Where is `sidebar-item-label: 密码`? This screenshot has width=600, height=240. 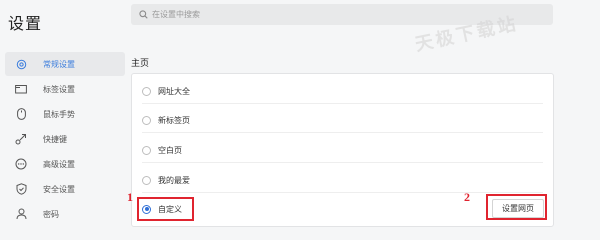
sidebar-item-label: 密码 is located at coordinates (51, 214).